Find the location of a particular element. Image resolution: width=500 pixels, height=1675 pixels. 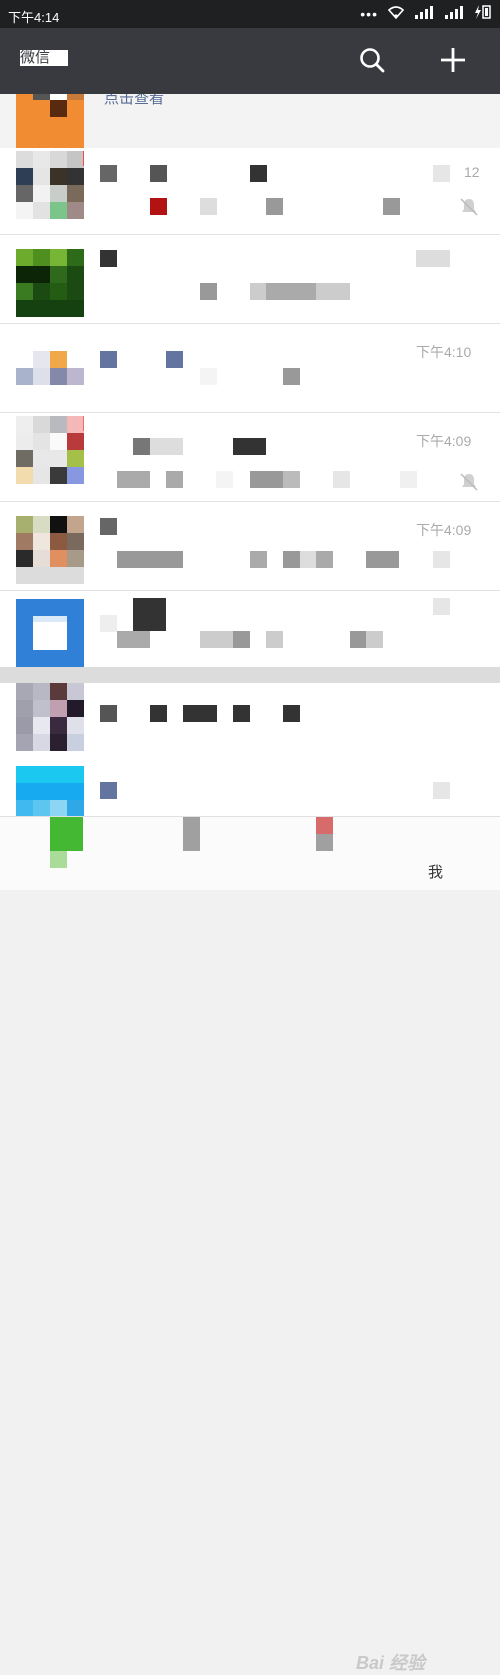

wifi-icon is located at coordinates (396, 13).